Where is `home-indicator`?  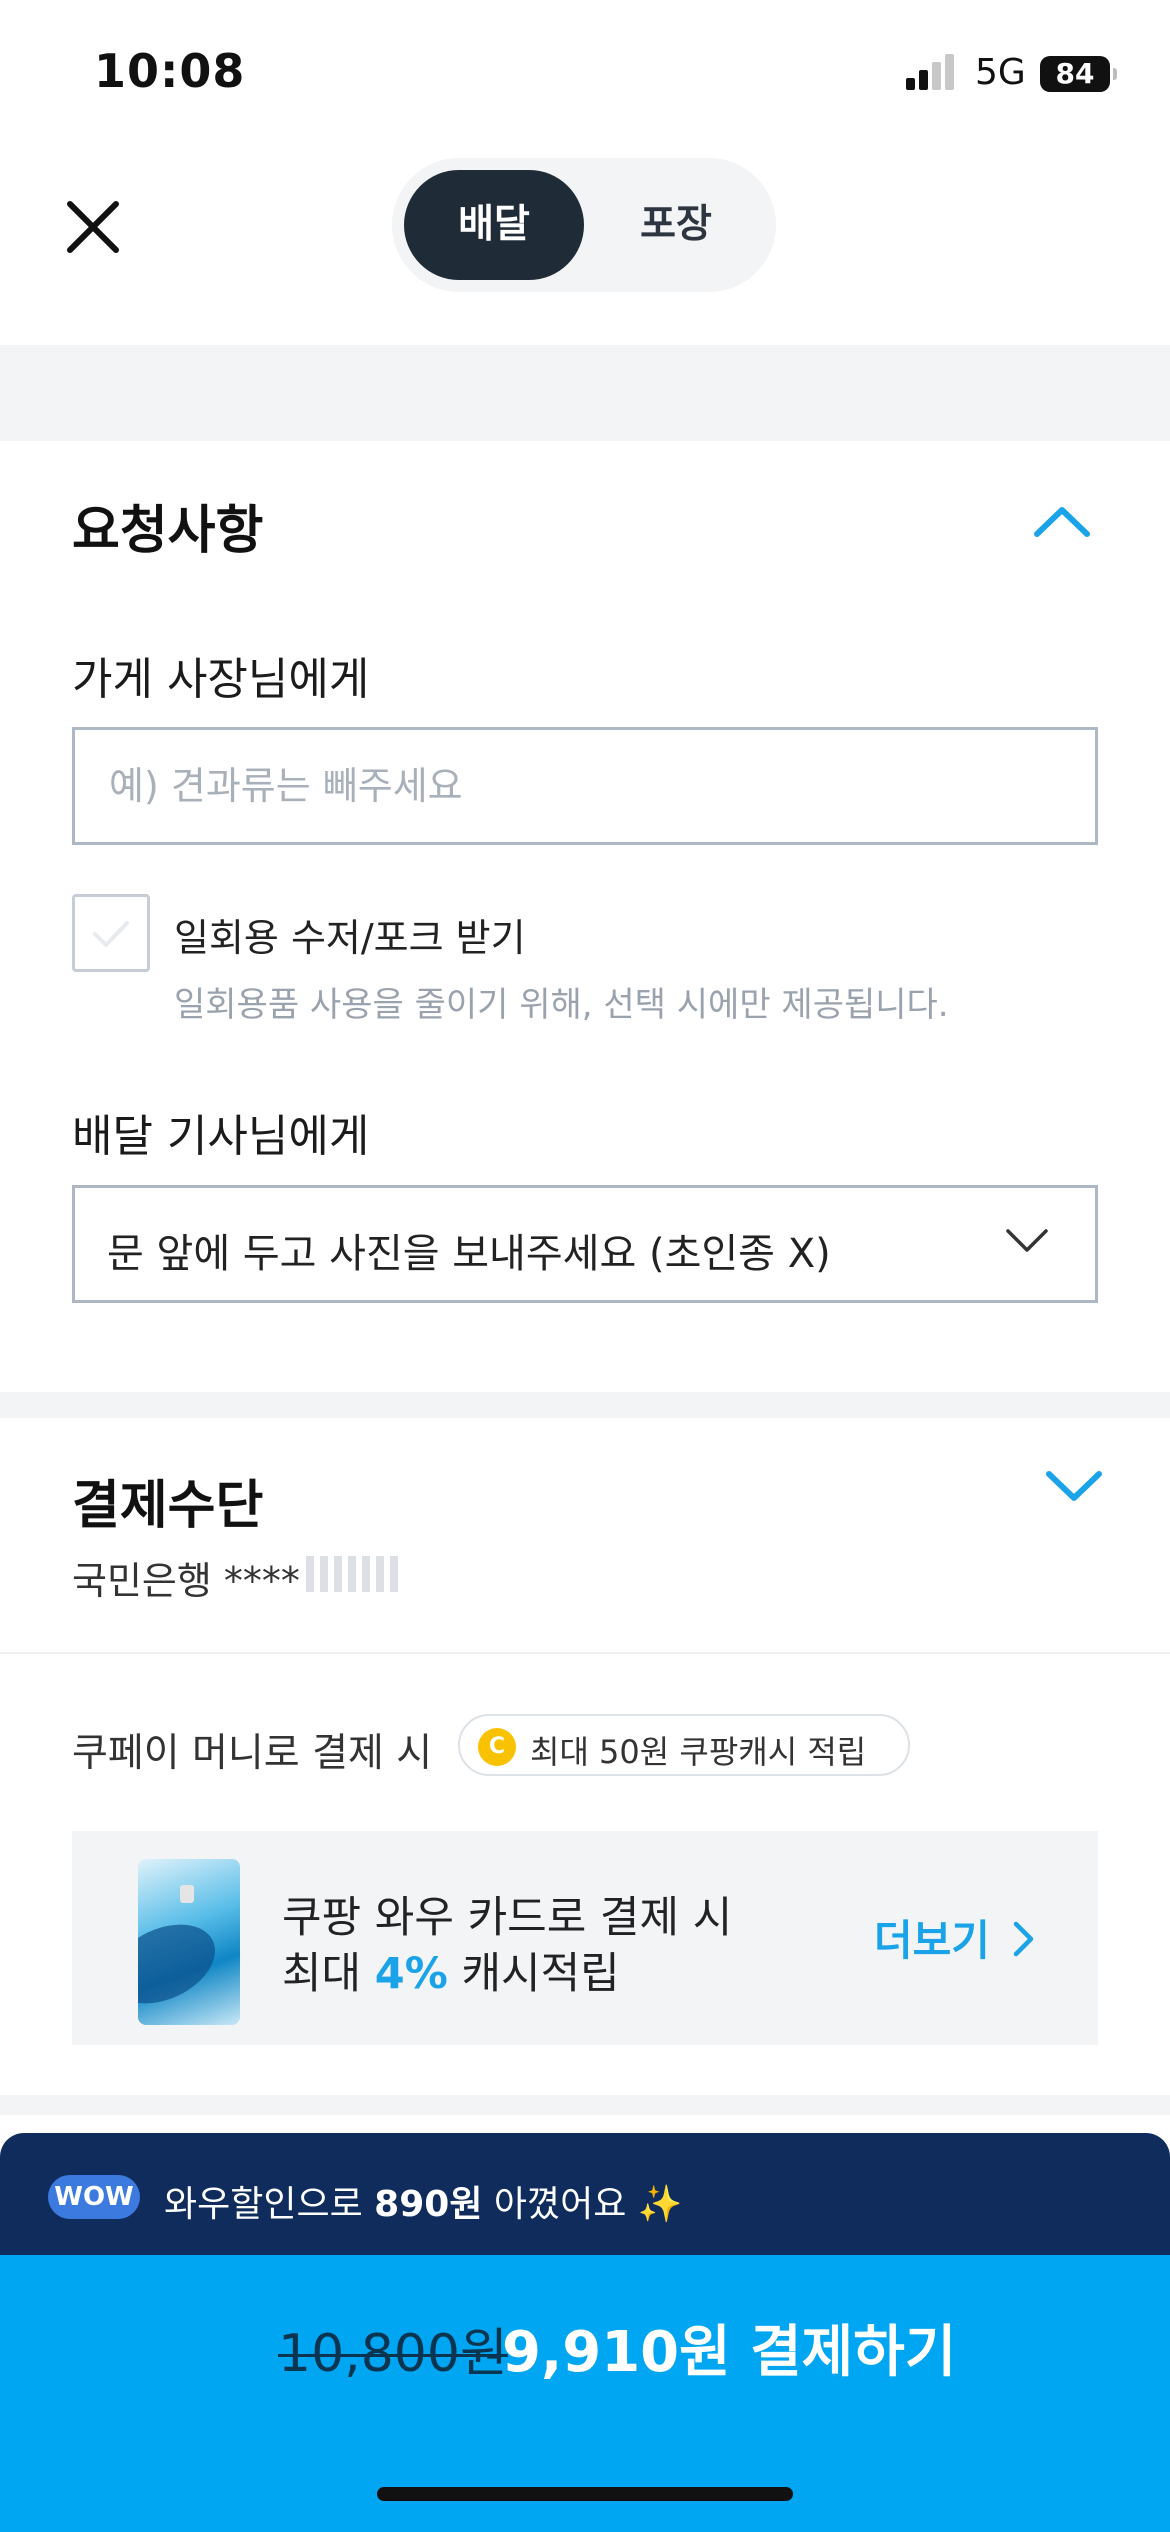 home-indicator is located at coordinates (585, 2494).